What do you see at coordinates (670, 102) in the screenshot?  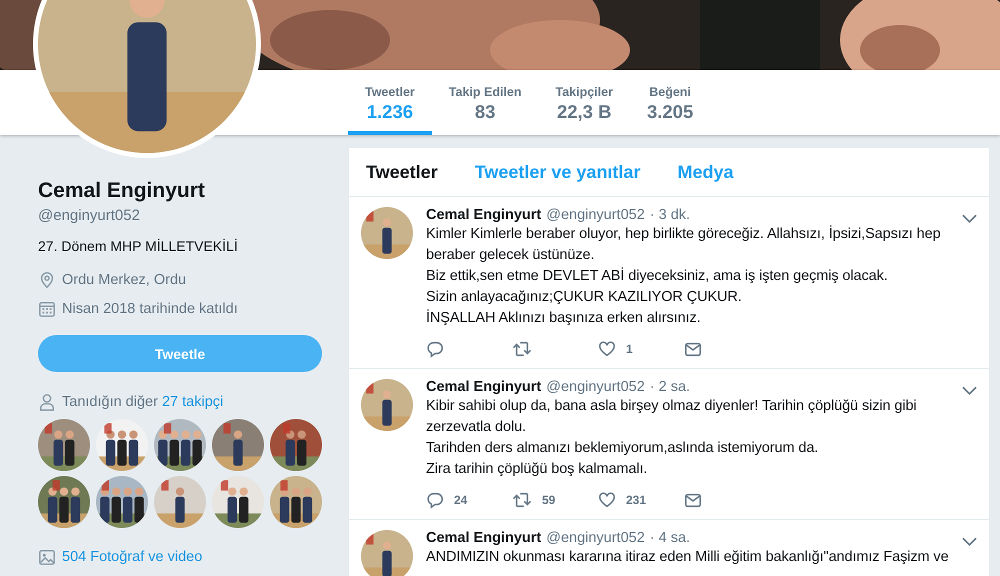 I see `stat-tab: Beğeni 3.205` at bounding box center [670, 102].